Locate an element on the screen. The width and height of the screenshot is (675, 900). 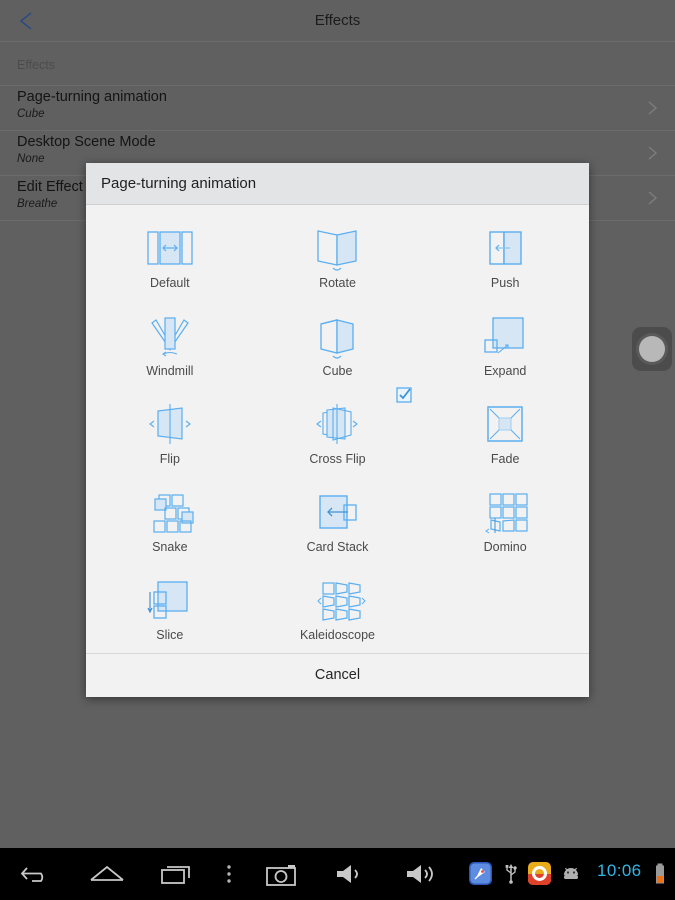
setting-row-page-turning-animation: Page-turning animation Cube is located at coordinates (337, 107).